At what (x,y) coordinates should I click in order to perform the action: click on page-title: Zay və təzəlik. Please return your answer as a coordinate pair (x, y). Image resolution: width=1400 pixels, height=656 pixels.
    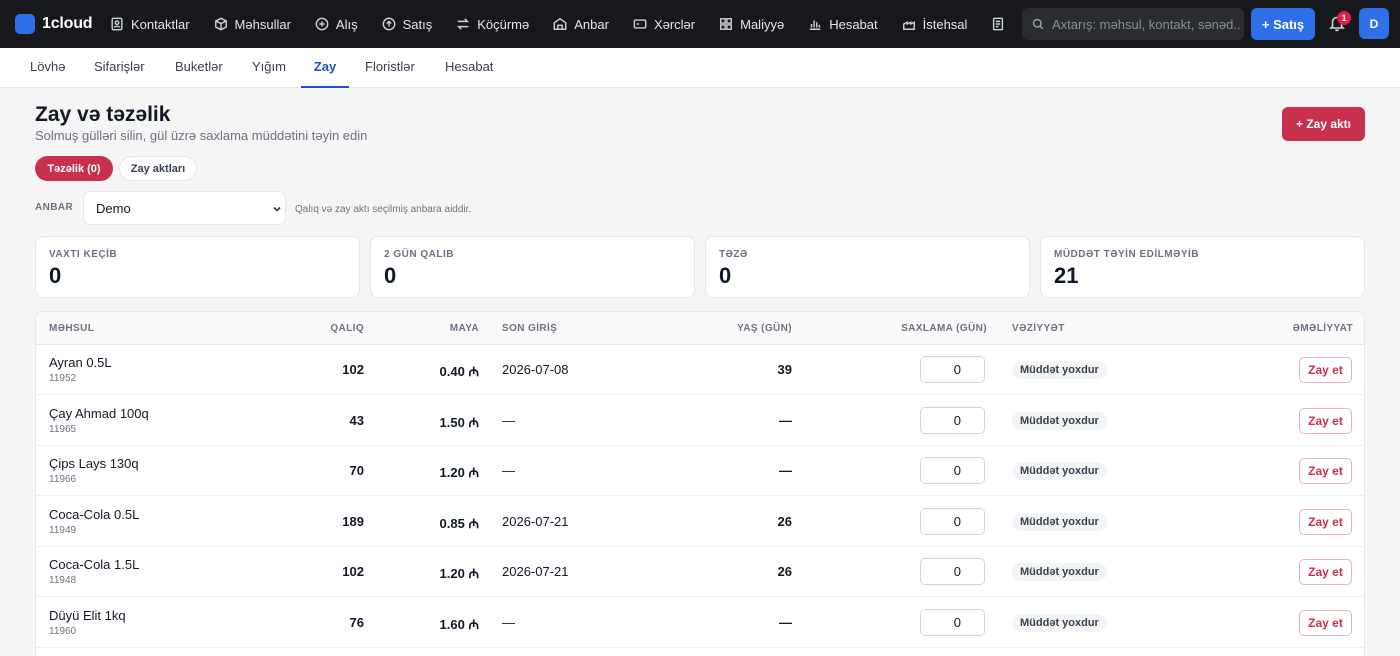
    Looking at the image, I should click on (103, 114).